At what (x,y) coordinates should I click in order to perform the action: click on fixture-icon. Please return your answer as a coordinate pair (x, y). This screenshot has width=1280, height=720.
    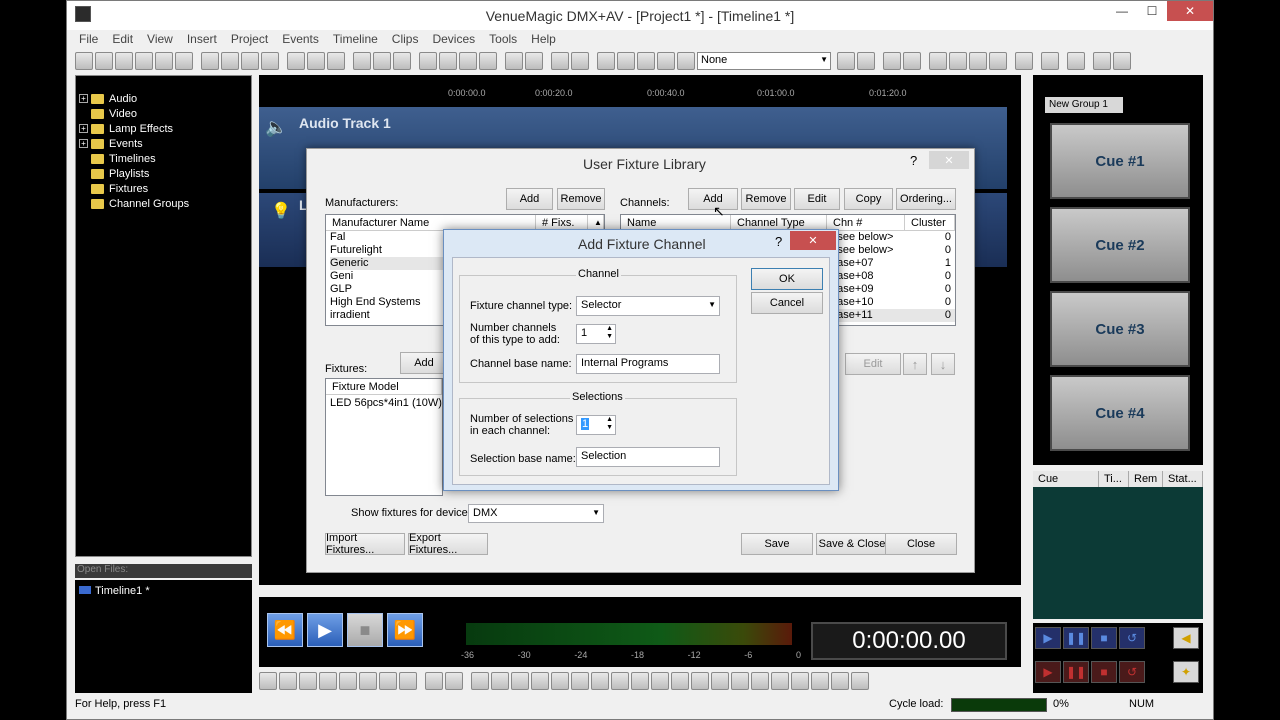
    Looking at the image, I should click on (468, 61).